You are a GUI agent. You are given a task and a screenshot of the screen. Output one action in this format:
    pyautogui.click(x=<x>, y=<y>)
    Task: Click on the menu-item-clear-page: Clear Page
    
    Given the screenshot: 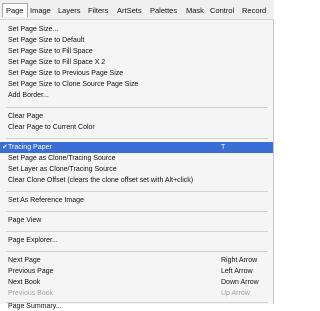 What is the action you would take?
    pyautogui.click(x=136, y=116)
    